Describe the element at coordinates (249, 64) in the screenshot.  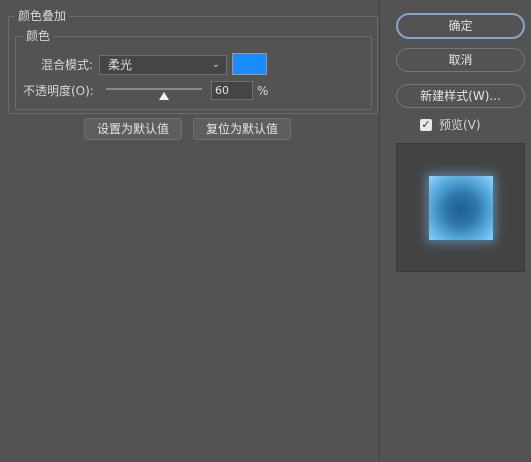
I see `color-swatch` at that location.